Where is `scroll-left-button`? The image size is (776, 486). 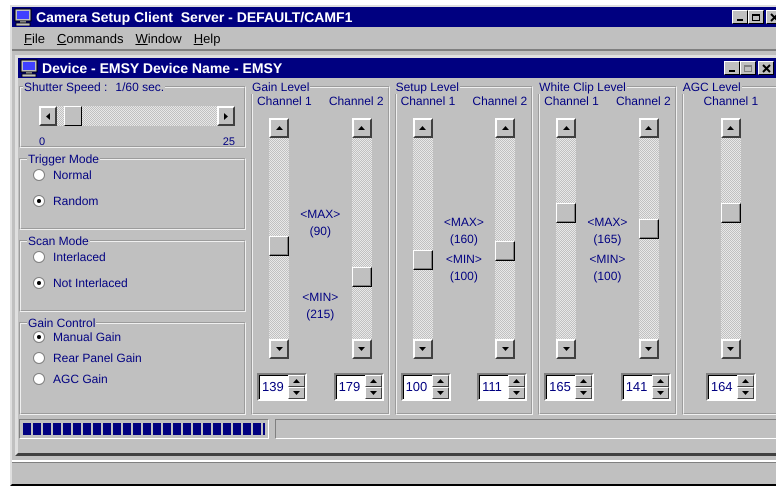 scroll-left-button is located at coordinates (48, 116).